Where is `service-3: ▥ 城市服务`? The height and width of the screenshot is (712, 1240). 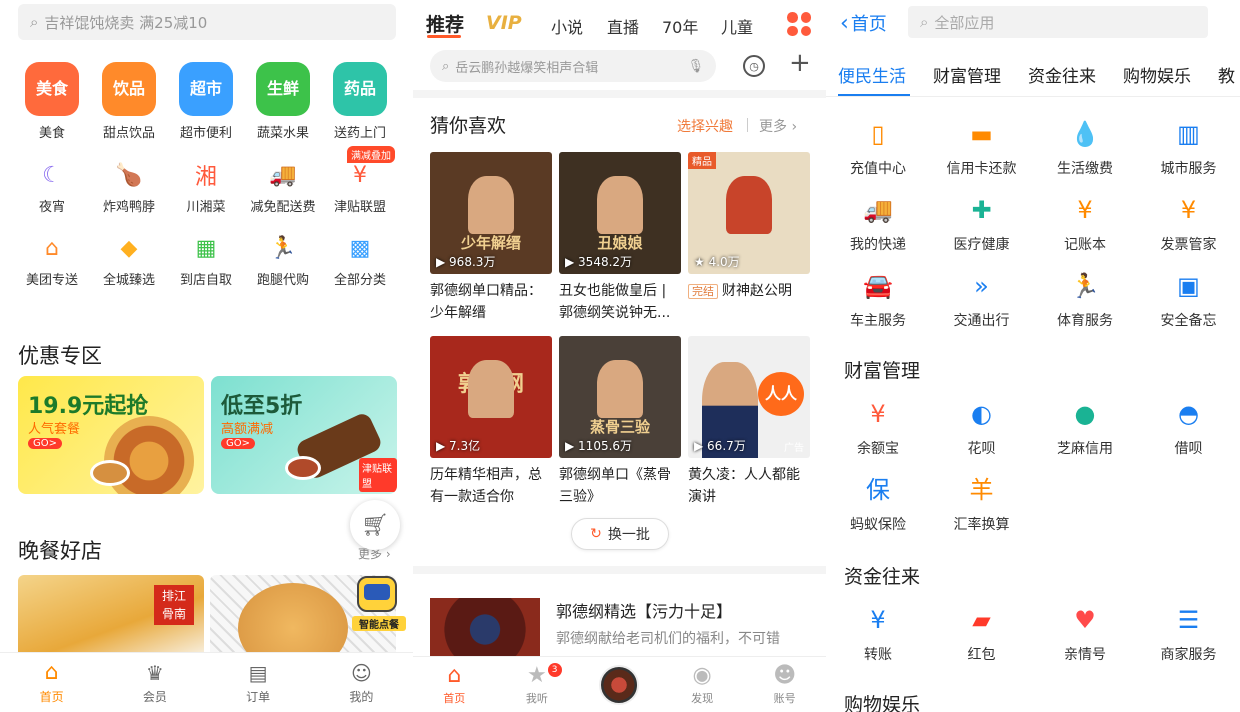 service-3: ▥ 城市服务 is located at coordinates (1188, 149).